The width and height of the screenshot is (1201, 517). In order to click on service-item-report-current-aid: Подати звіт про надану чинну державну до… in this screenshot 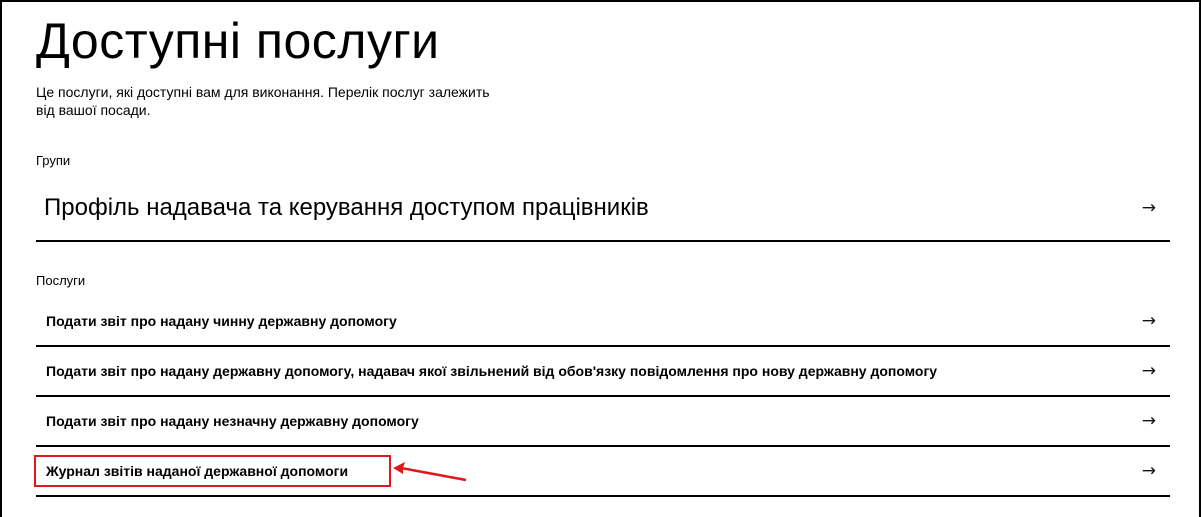, I will do `click(603, 322)`.